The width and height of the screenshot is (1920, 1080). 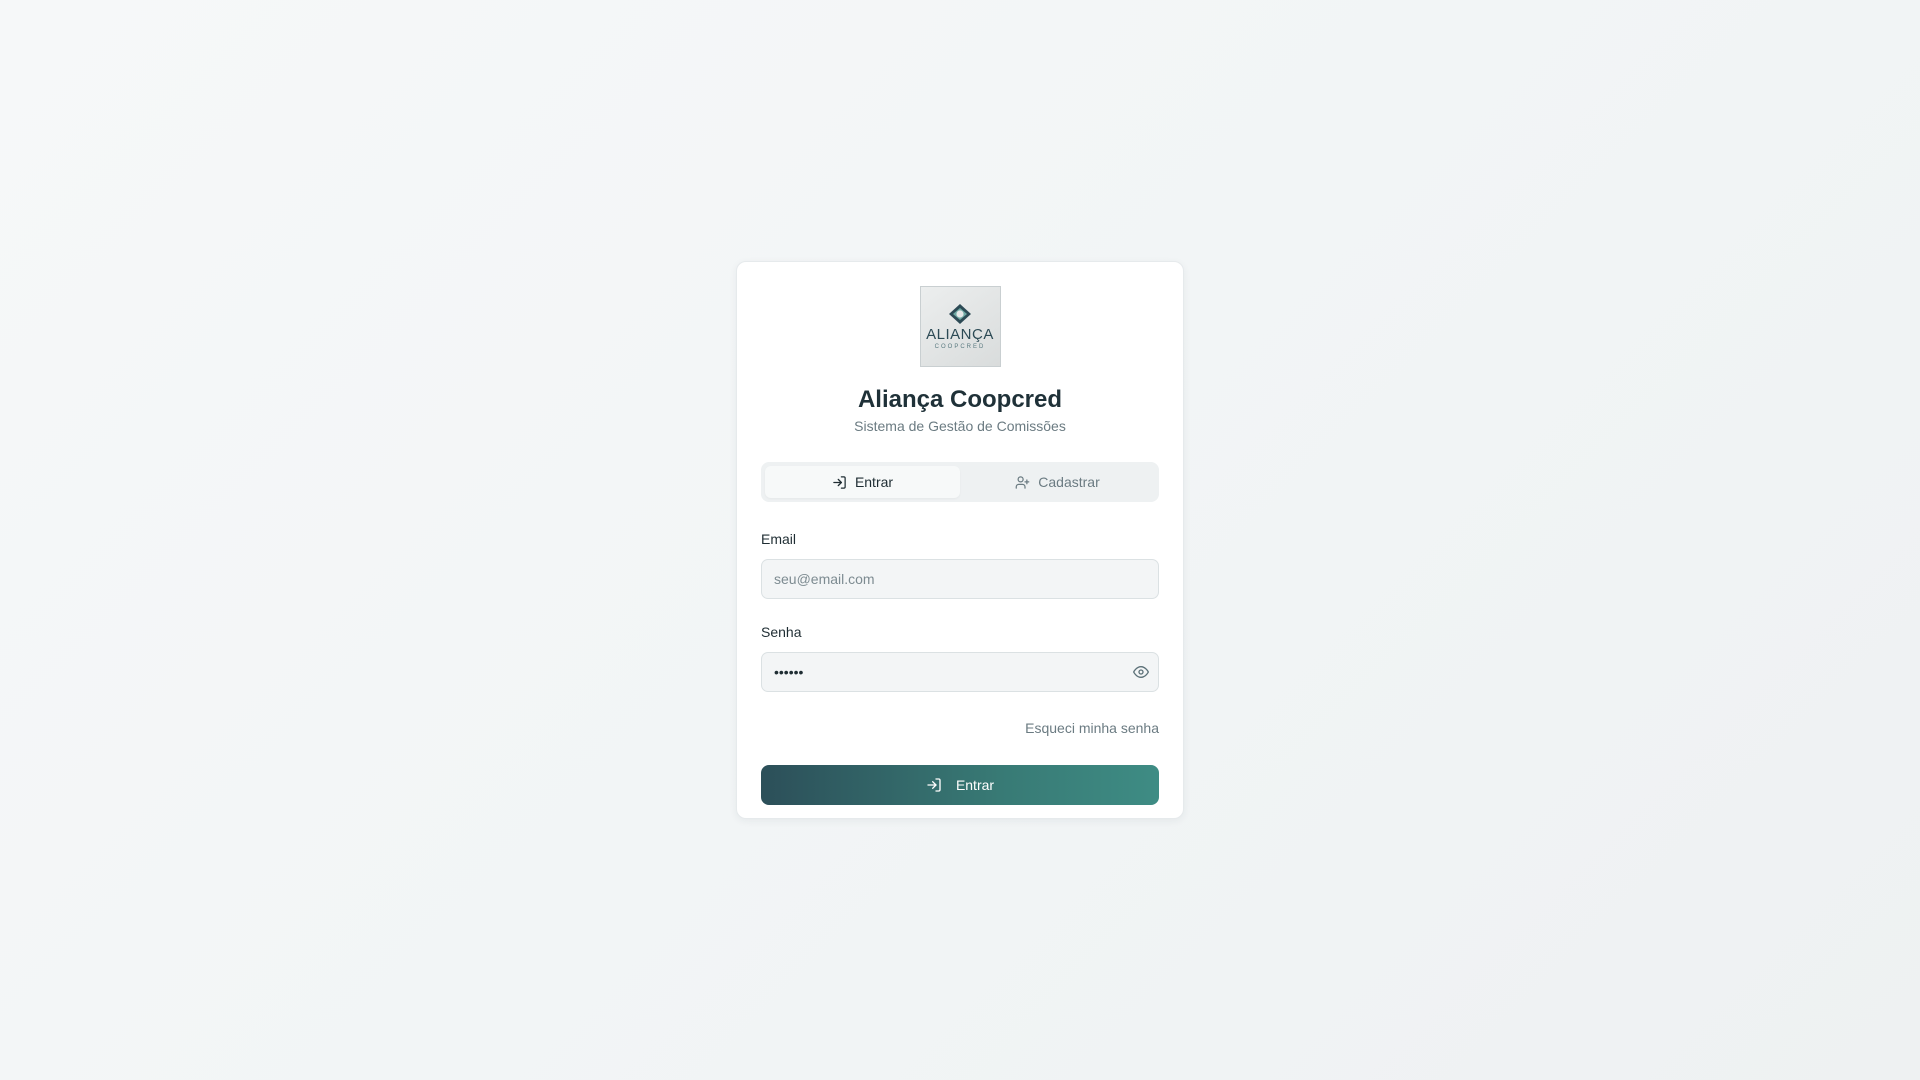 I want to click on user-plus-icon, so click(x=1022, y=482).